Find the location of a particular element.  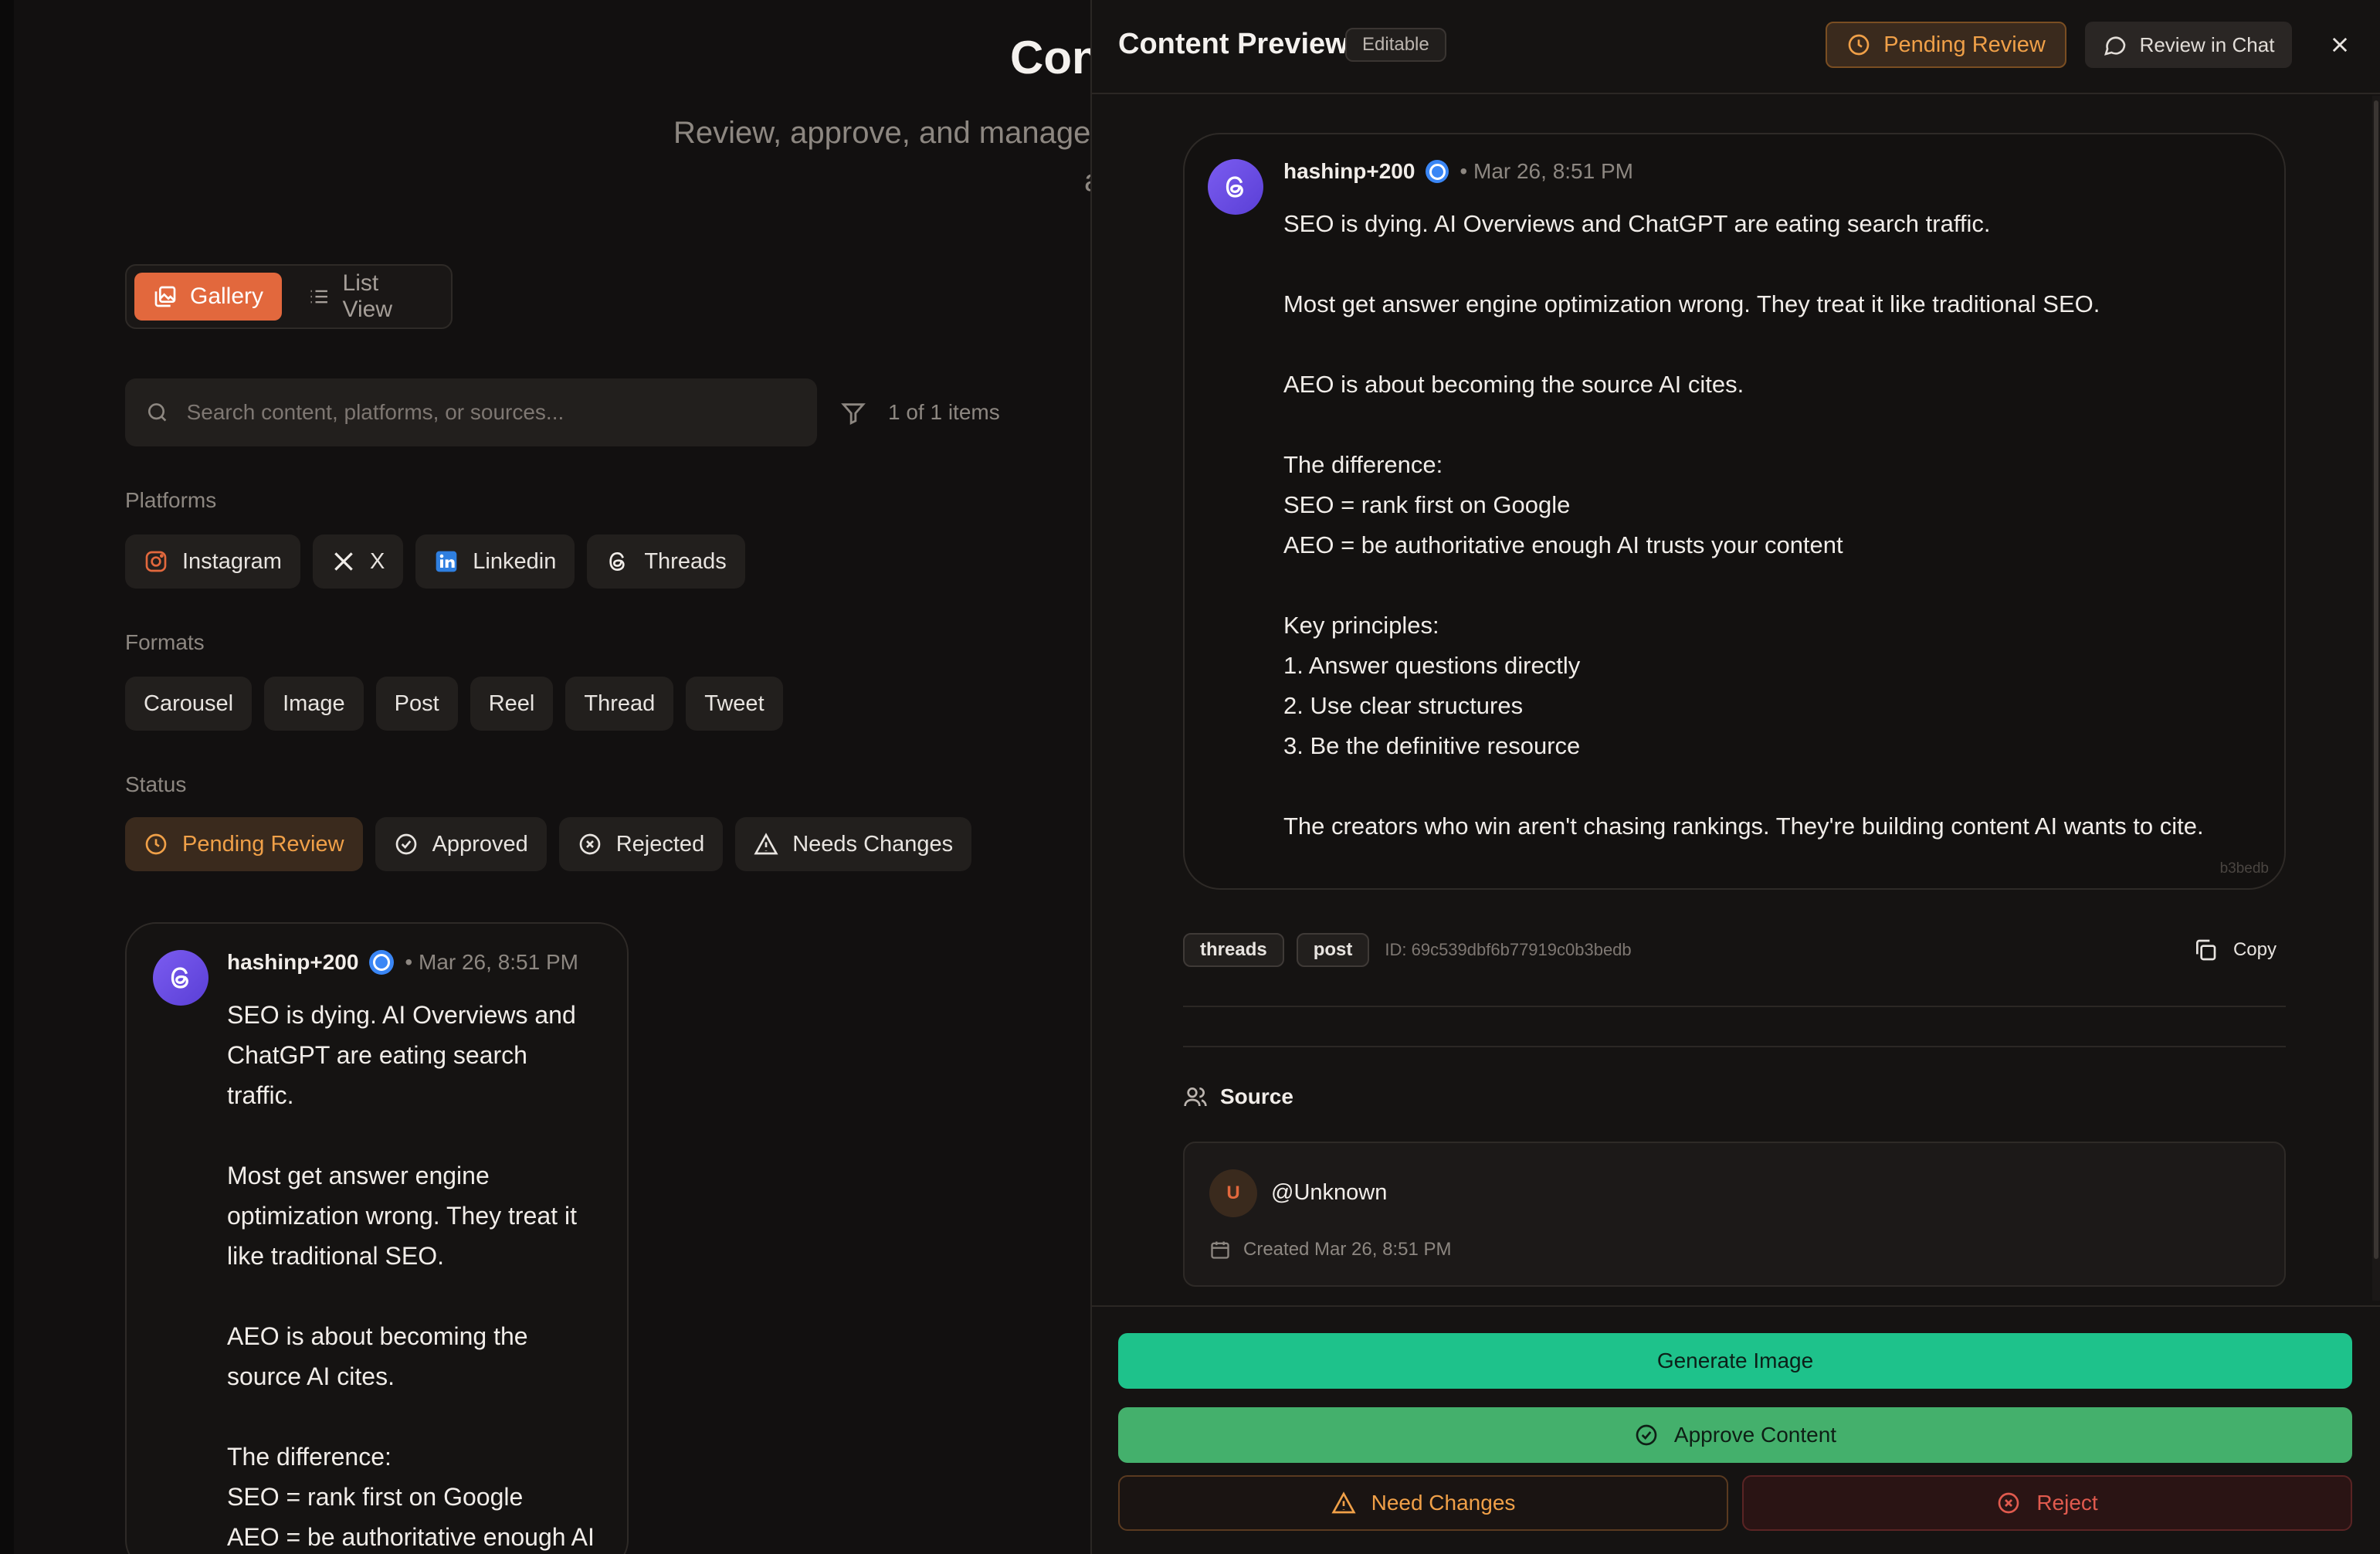

platform-filters: Instagram X Linkedin Threads is located at coordinates (435, 561).